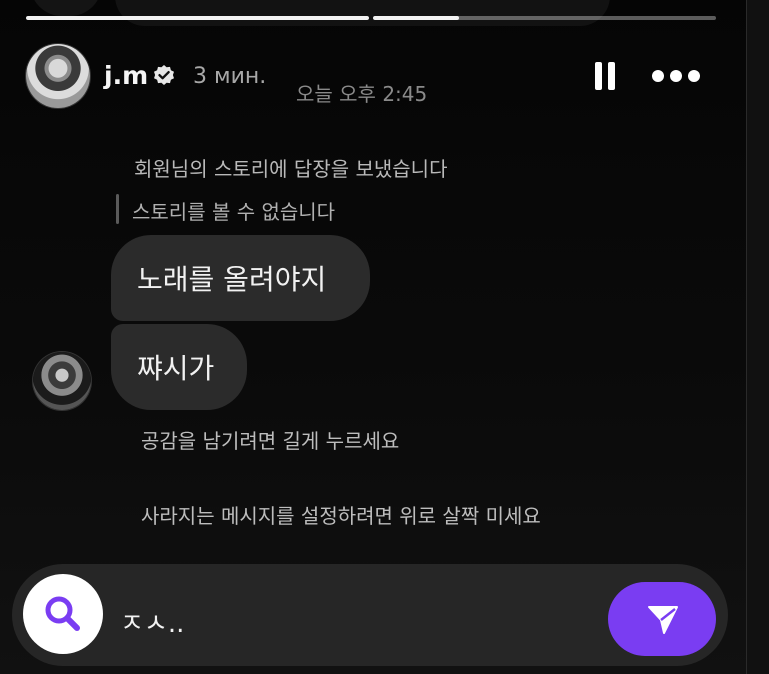 This screenshot has width=769, height=674. What do you see at coordinates (176, 368) in the screenshot?
I see `message-text: 쨔시가` at bounding box center [176, 368].